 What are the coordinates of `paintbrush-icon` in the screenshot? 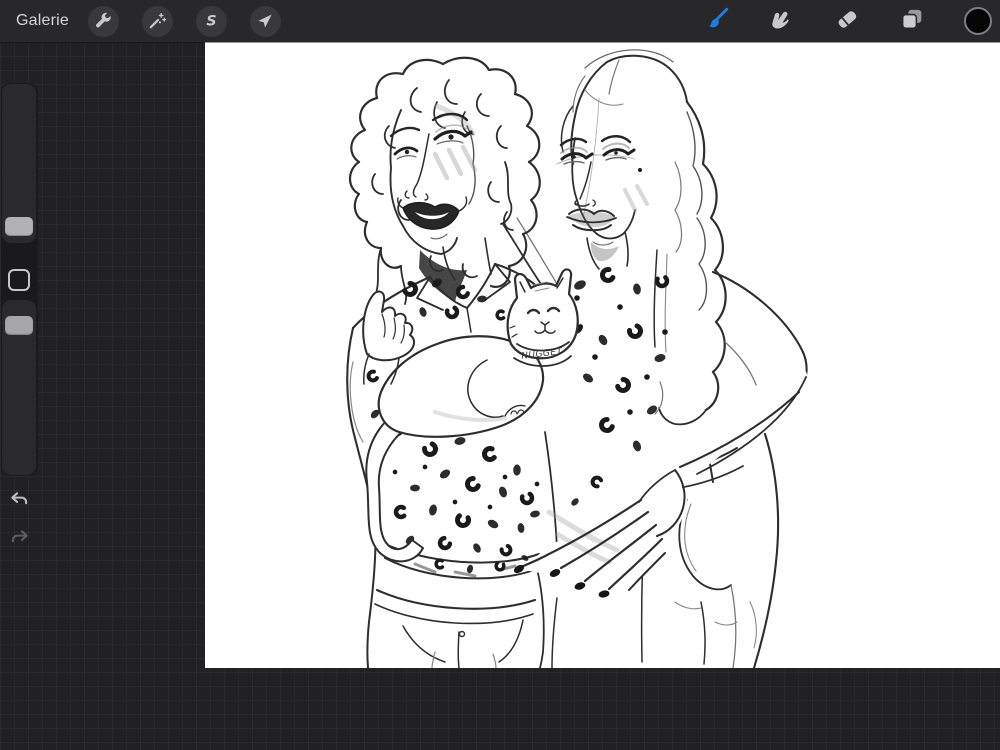 It's located at (717, 21).